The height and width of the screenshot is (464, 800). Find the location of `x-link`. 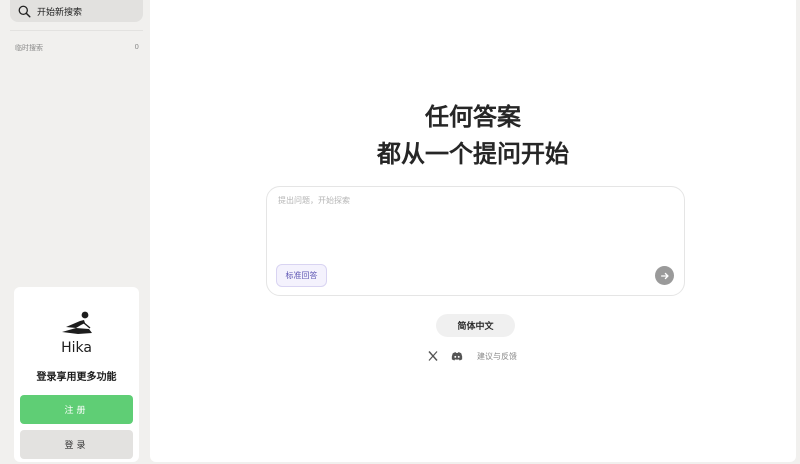

x-link is located at coordinates (433, 356).